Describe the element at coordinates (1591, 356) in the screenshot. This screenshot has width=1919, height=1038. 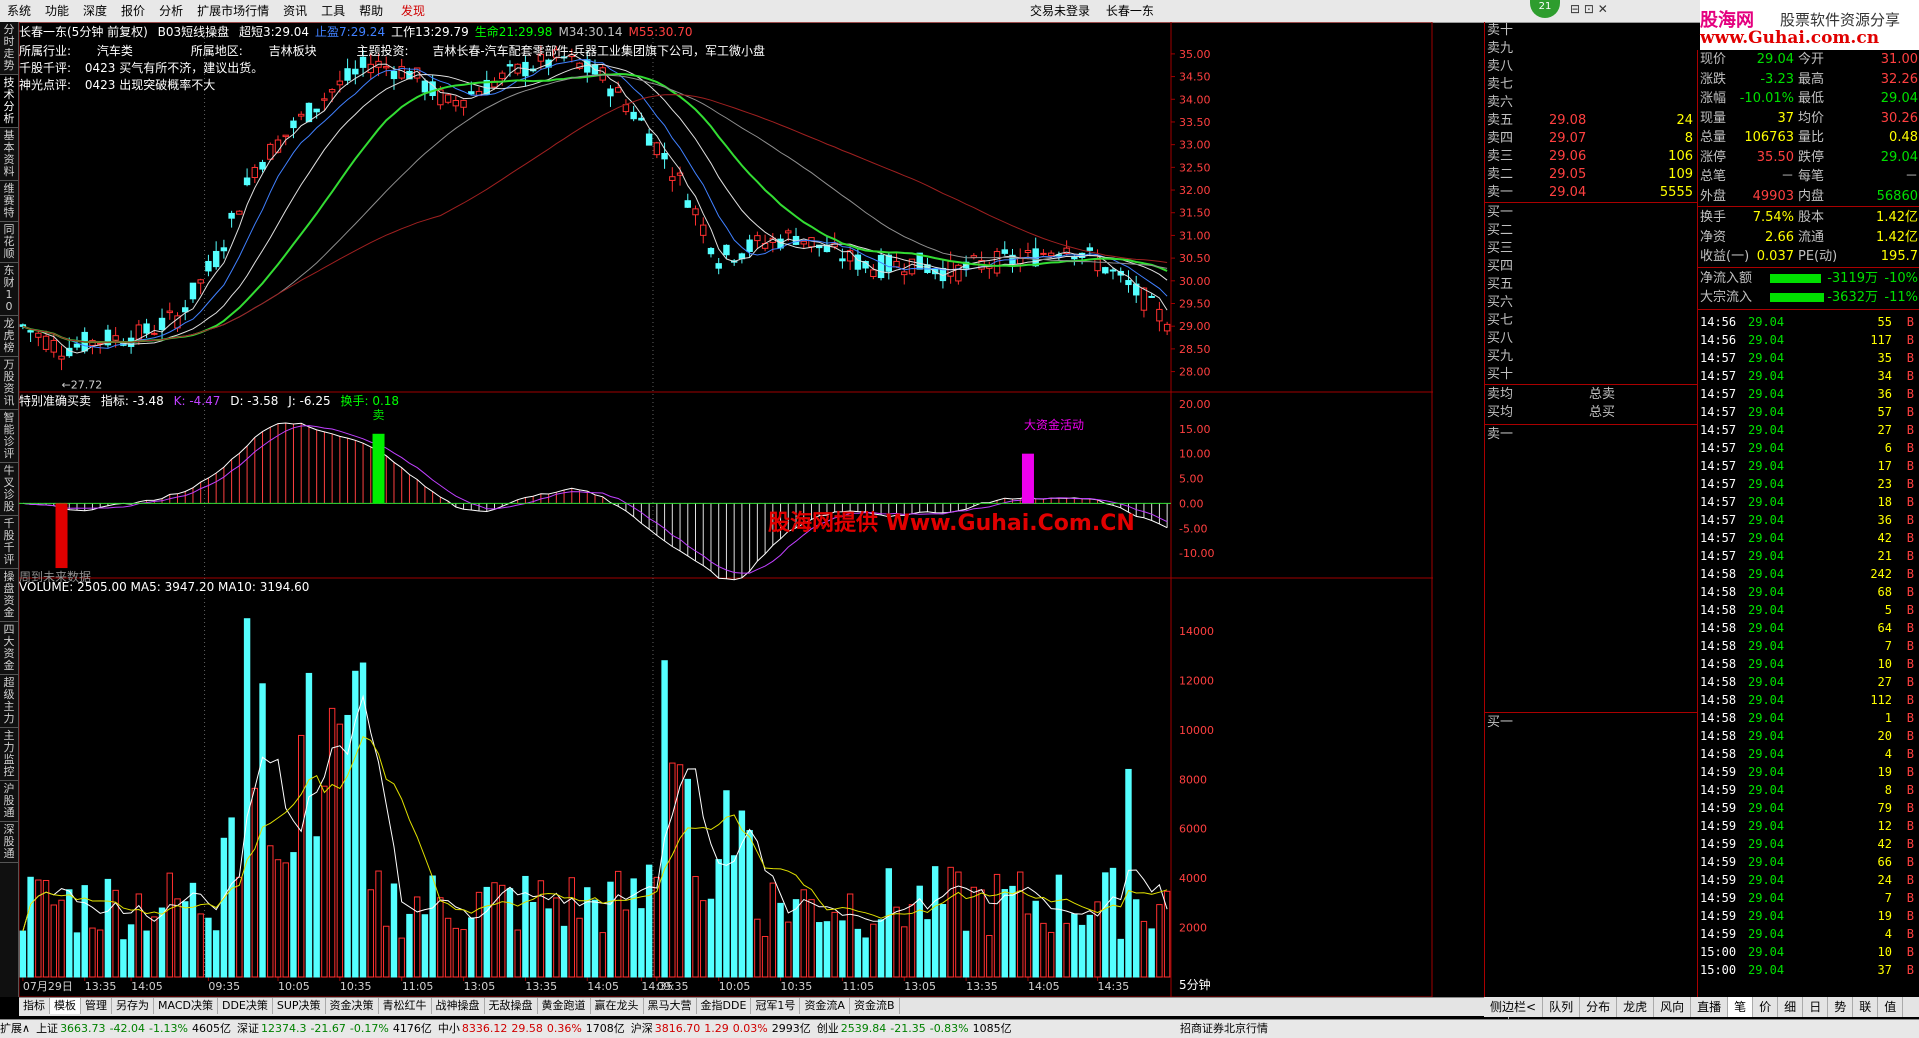
I see `buy-row-8: 买九` at that location.